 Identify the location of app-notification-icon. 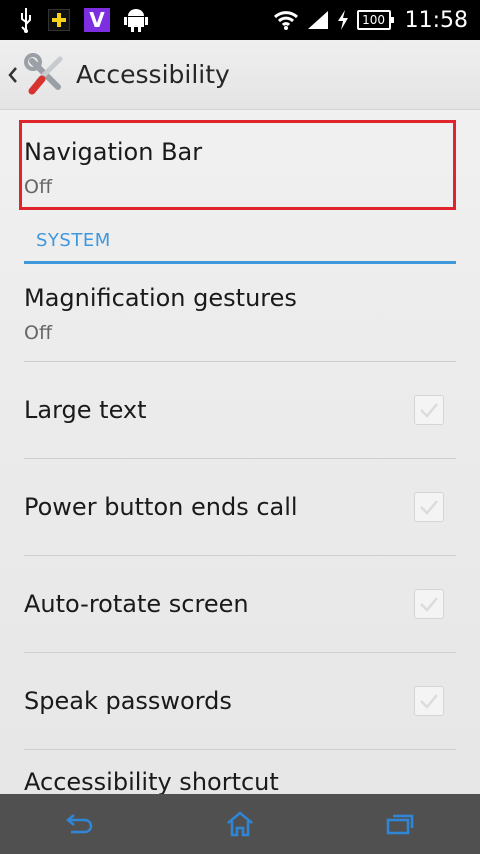
(59, 20).